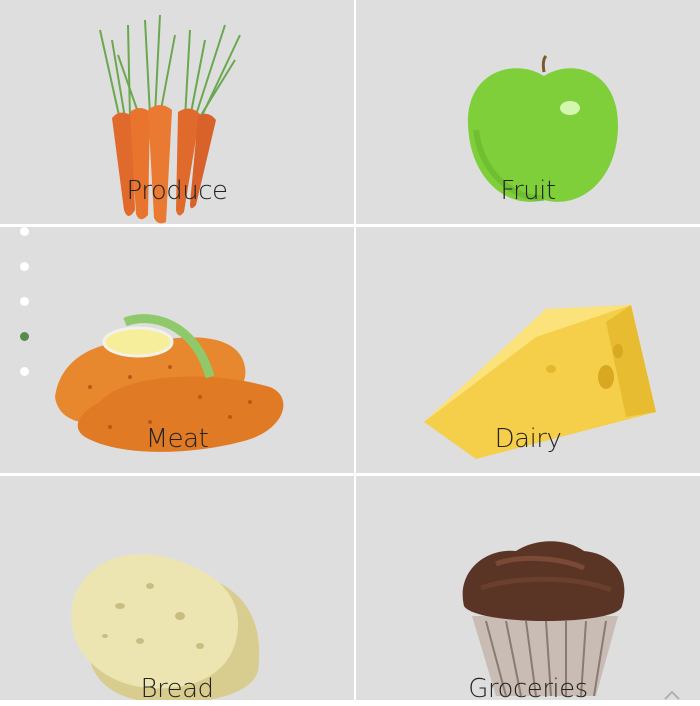 This screenshot has height=706, width=700. Describe the element at coordinates (177, 439) in the screenshot. I see `category-label: Meat` at that location.